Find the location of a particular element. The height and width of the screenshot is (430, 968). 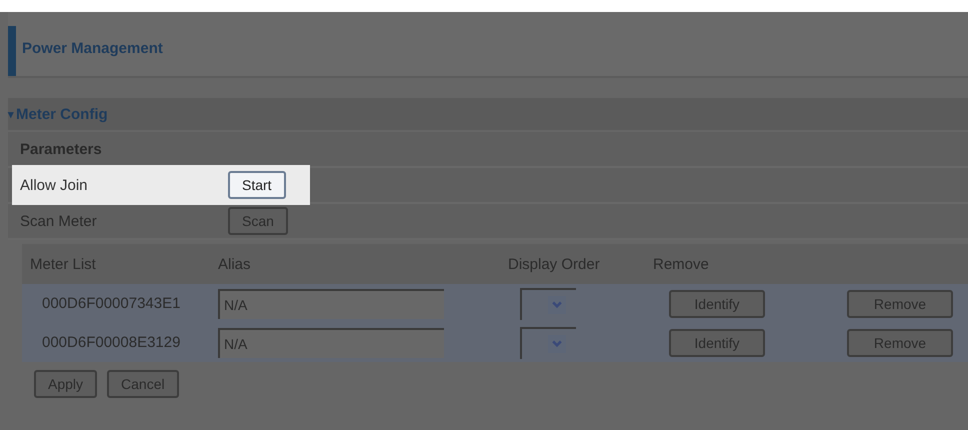

section-header: ▾Meter Config is located at coordinates (488, 115).